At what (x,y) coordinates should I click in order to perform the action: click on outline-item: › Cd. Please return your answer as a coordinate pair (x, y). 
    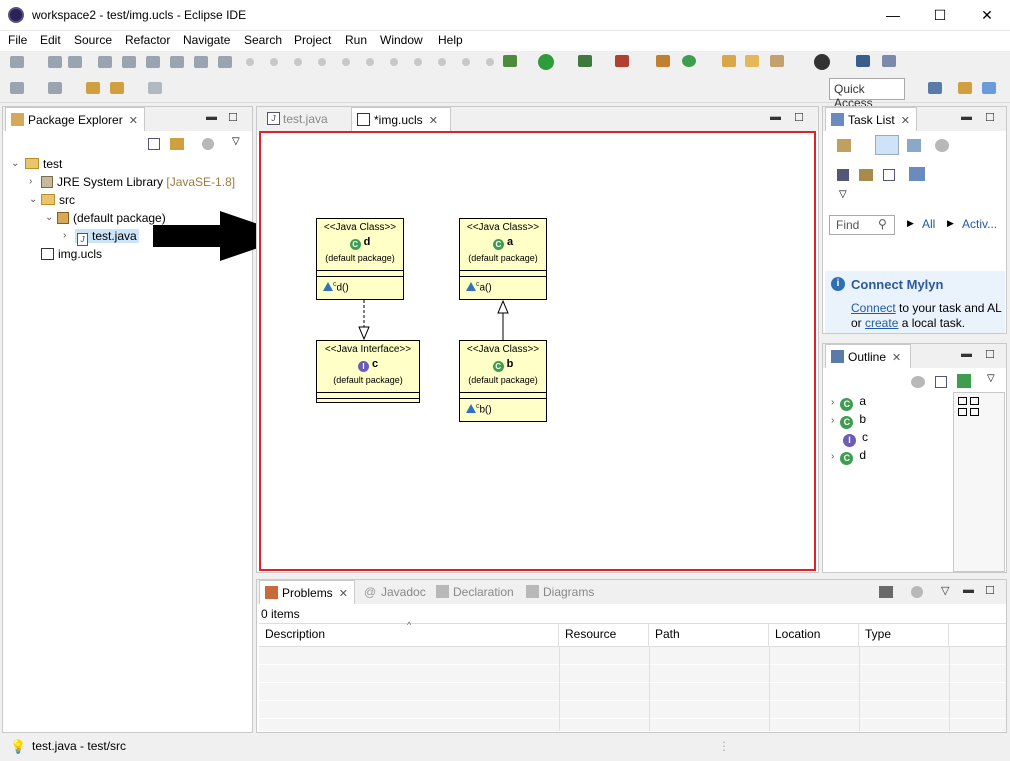
    Looking at the image, I should click on (848, 455).